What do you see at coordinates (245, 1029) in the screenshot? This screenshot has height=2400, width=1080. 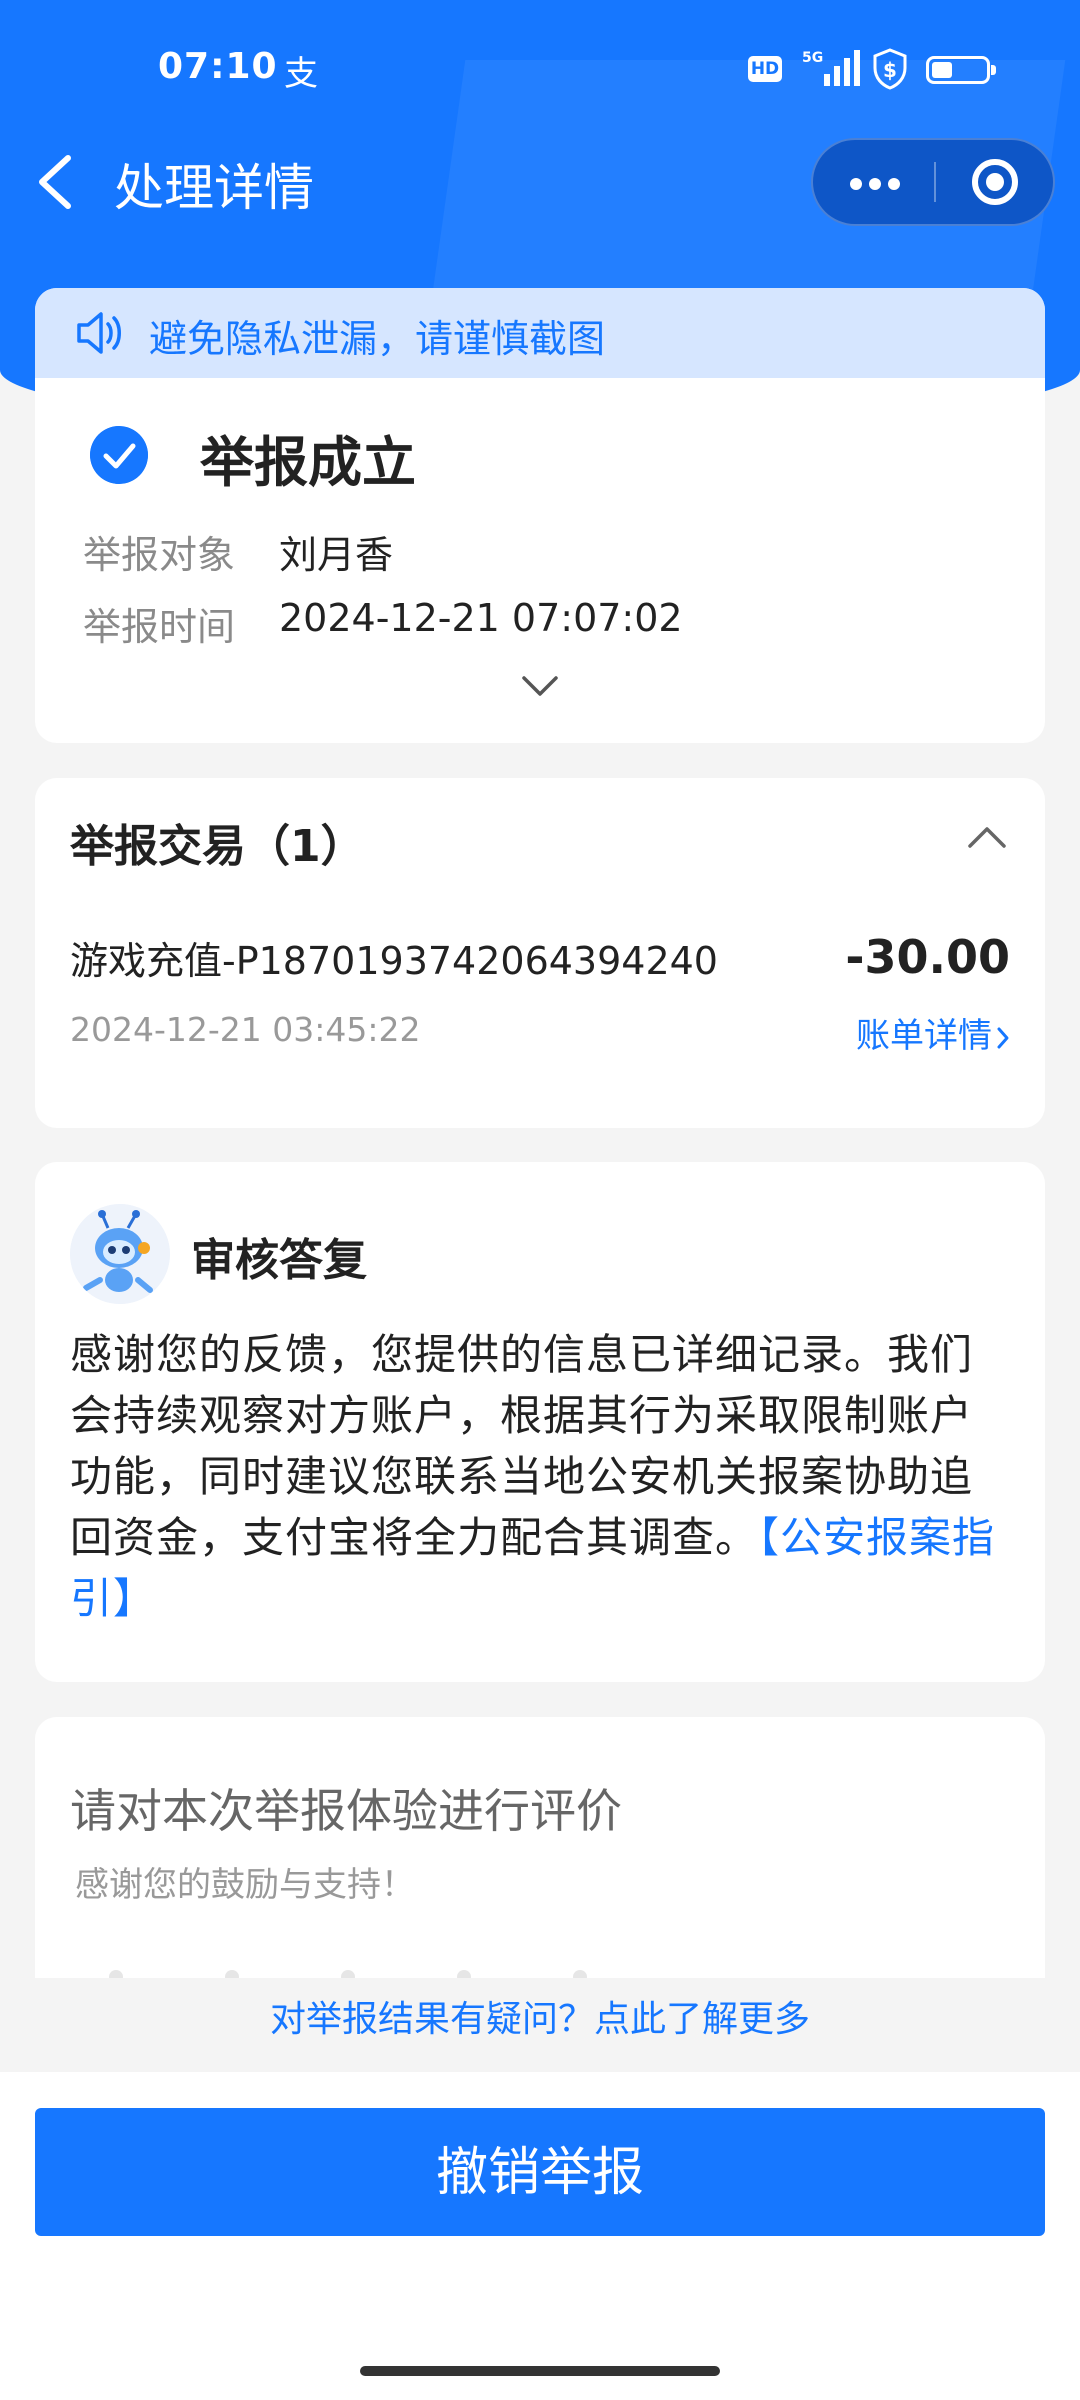 I see `transaction-time: 2024-12-21 03:45:22` at bounding box center [245, 1029].